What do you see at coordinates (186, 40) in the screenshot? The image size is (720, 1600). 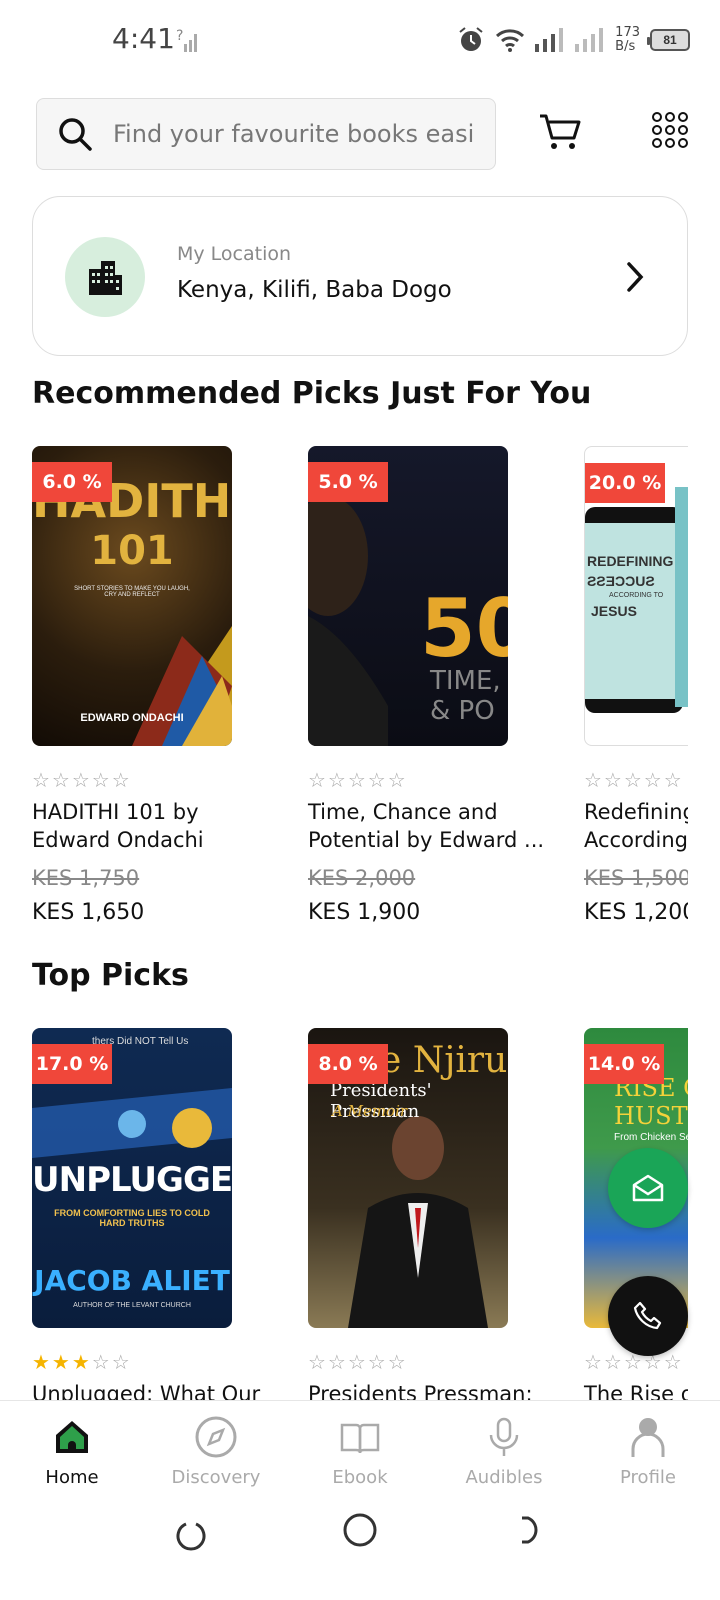 I see `mobile-data-icon: ?` at bounding box center [186, 40].